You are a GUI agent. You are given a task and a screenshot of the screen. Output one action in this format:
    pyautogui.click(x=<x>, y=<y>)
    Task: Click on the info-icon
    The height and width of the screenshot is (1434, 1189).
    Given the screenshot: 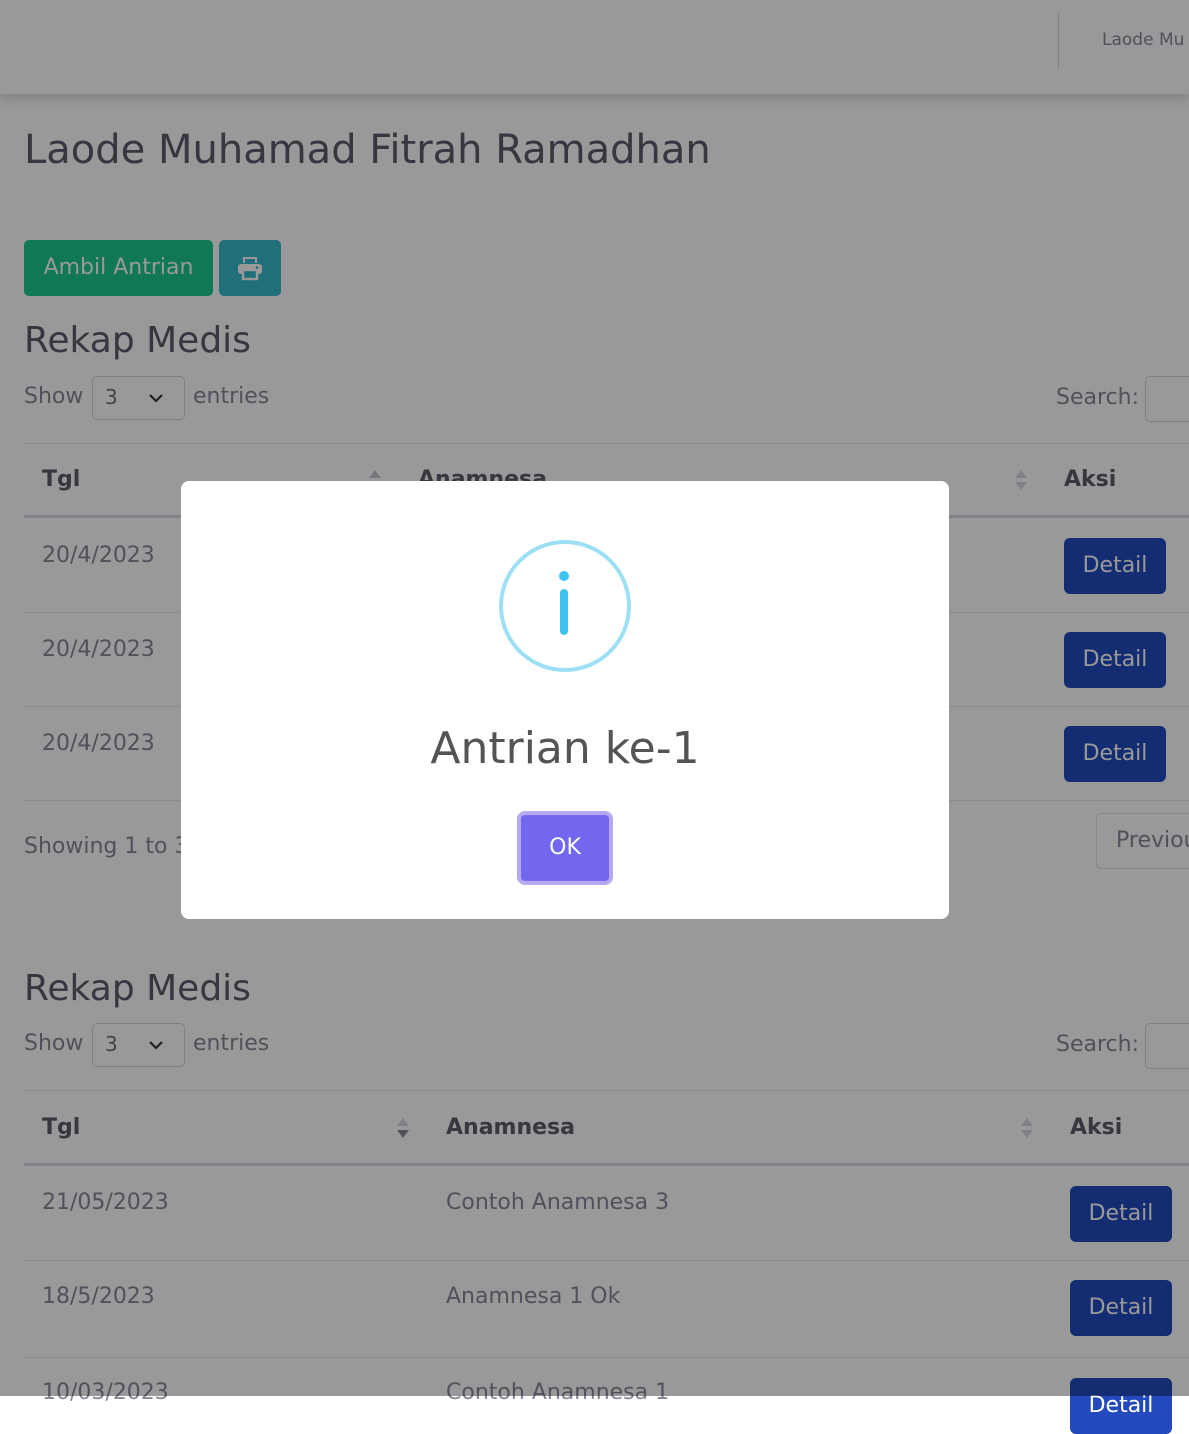 What is the action you would take?
    pyautogui.click(x=565, y=606)
    